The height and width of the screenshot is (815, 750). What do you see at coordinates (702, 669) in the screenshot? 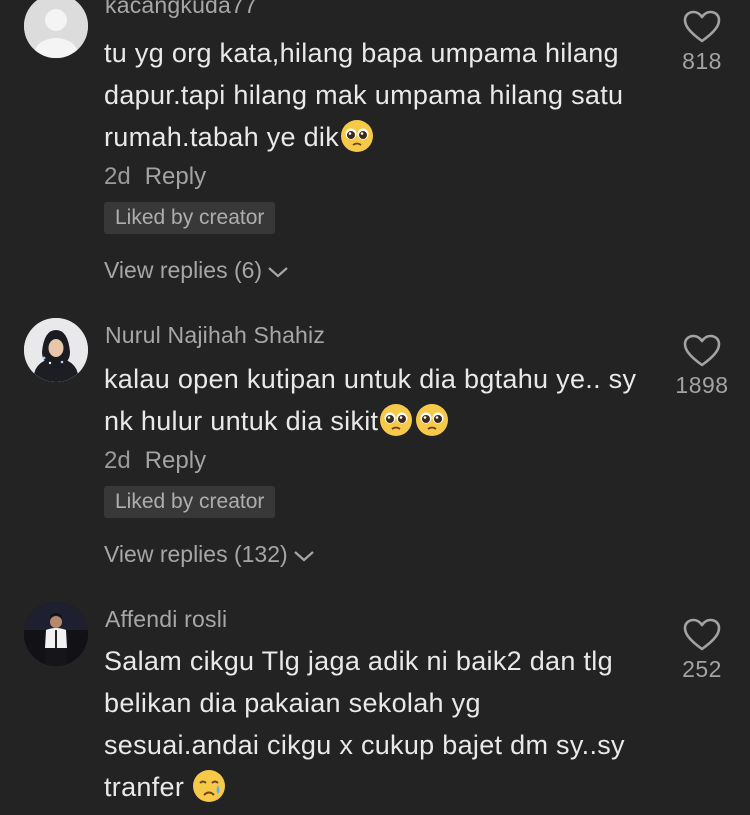
I see `like-count: 252` at bounding box center [702, 669].